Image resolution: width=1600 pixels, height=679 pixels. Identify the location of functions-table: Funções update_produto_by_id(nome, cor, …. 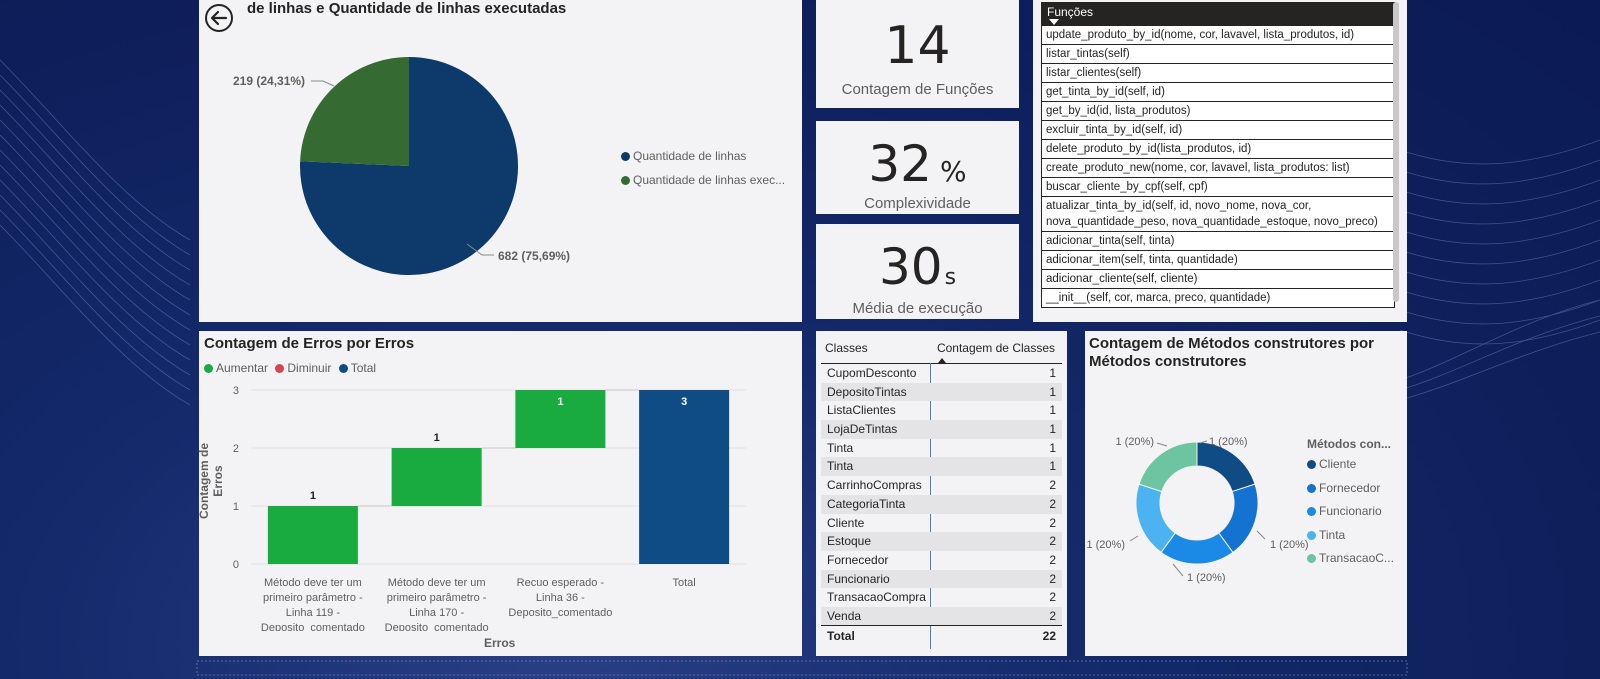
(1218, 155).